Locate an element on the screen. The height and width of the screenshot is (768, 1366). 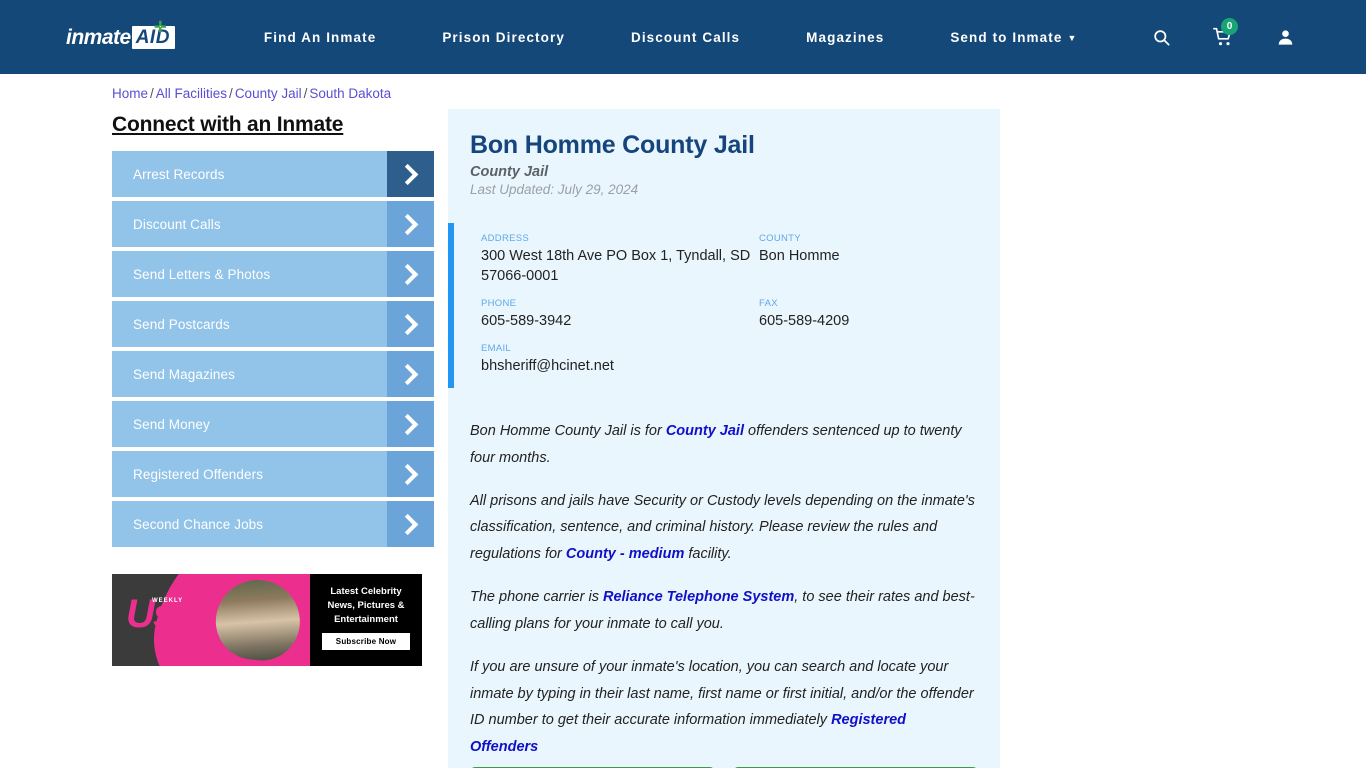
chevron-down-icon: ▼ is located at coordinates (1072, 37).